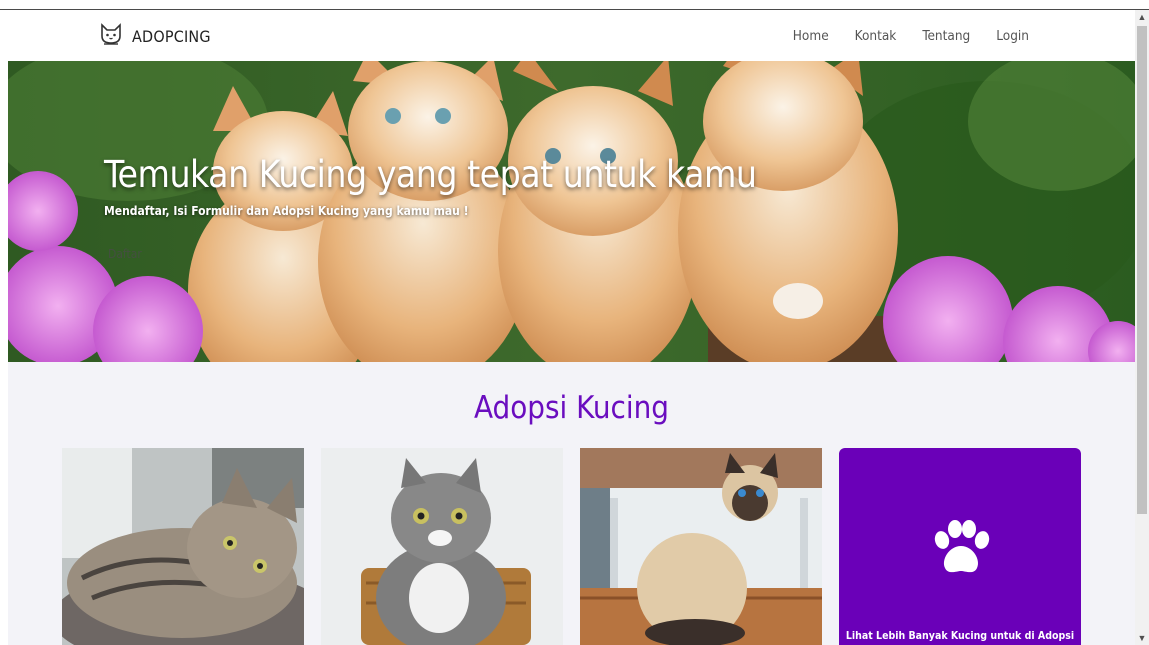  What do you see at coordinates (1142, 17) in the screenshot?
I see `scroll-up-arrow-icon: ▲` at bounding box center [1142, 17].